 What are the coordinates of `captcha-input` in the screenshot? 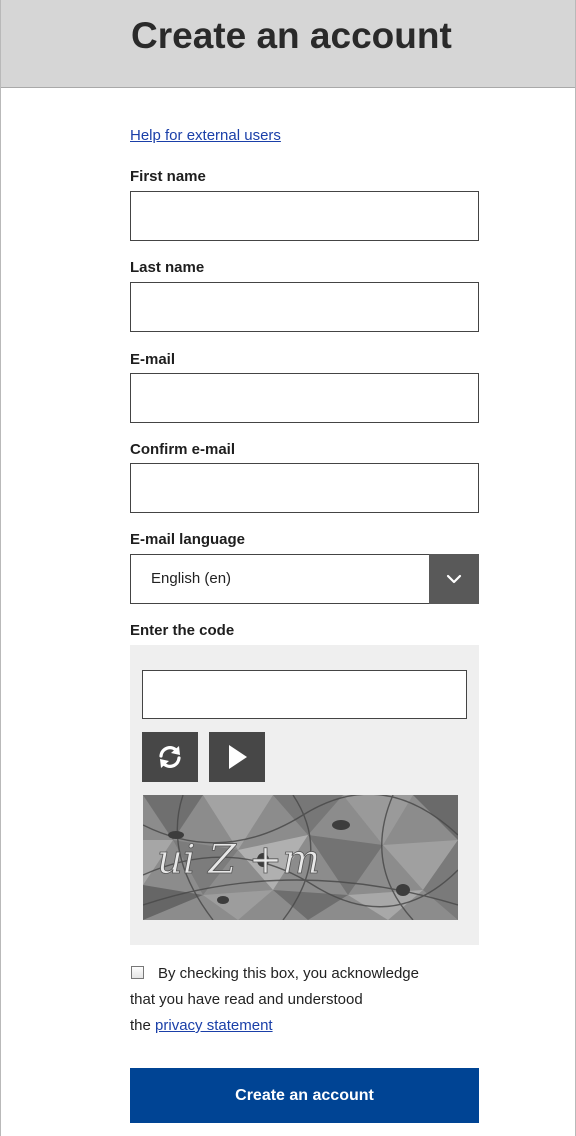 It's located at (304, 694).